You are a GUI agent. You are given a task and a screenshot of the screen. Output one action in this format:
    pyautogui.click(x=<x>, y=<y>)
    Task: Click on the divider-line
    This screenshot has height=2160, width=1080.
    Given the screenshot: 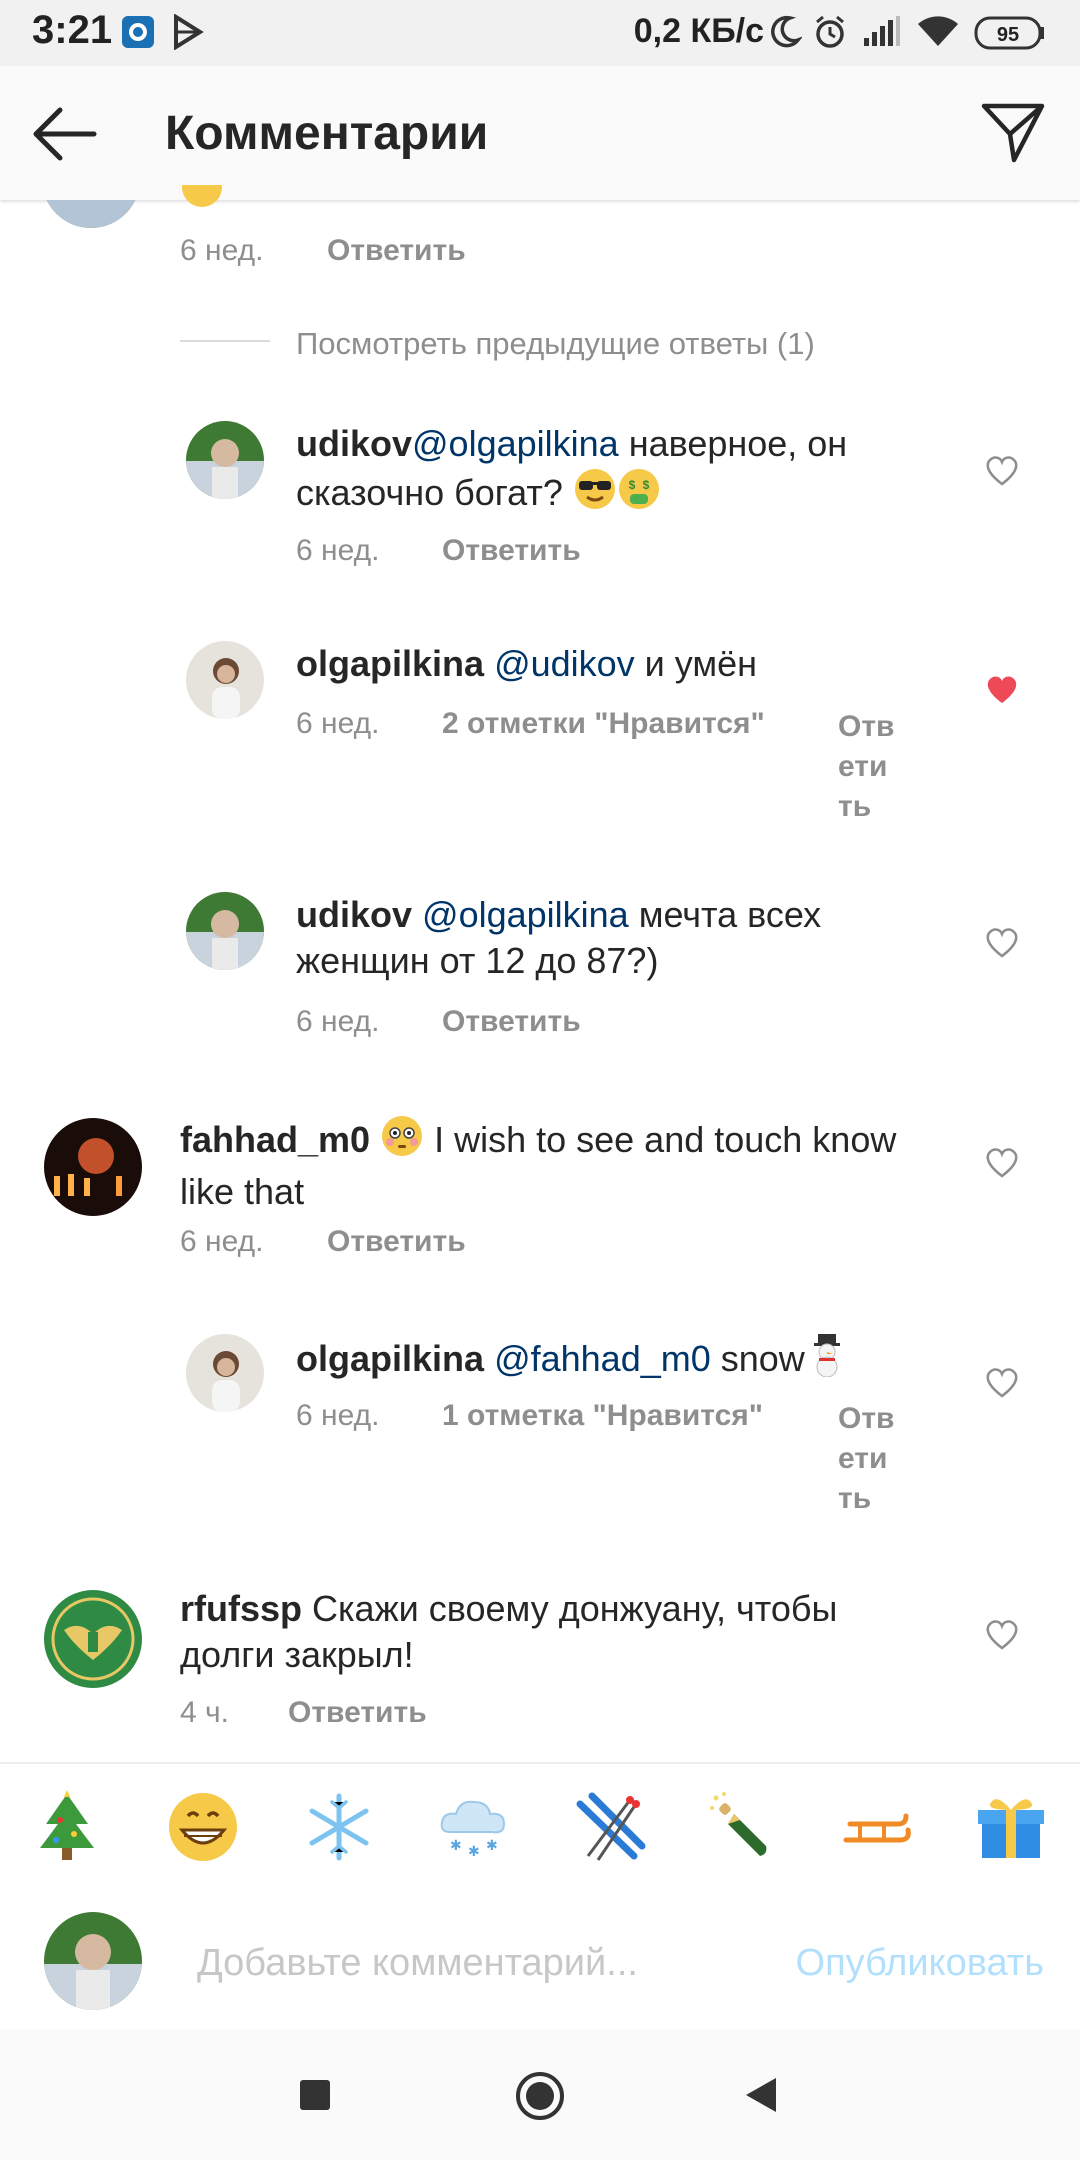 What is the action you would take?
    pyautogui.click(x=225, y=341)
    